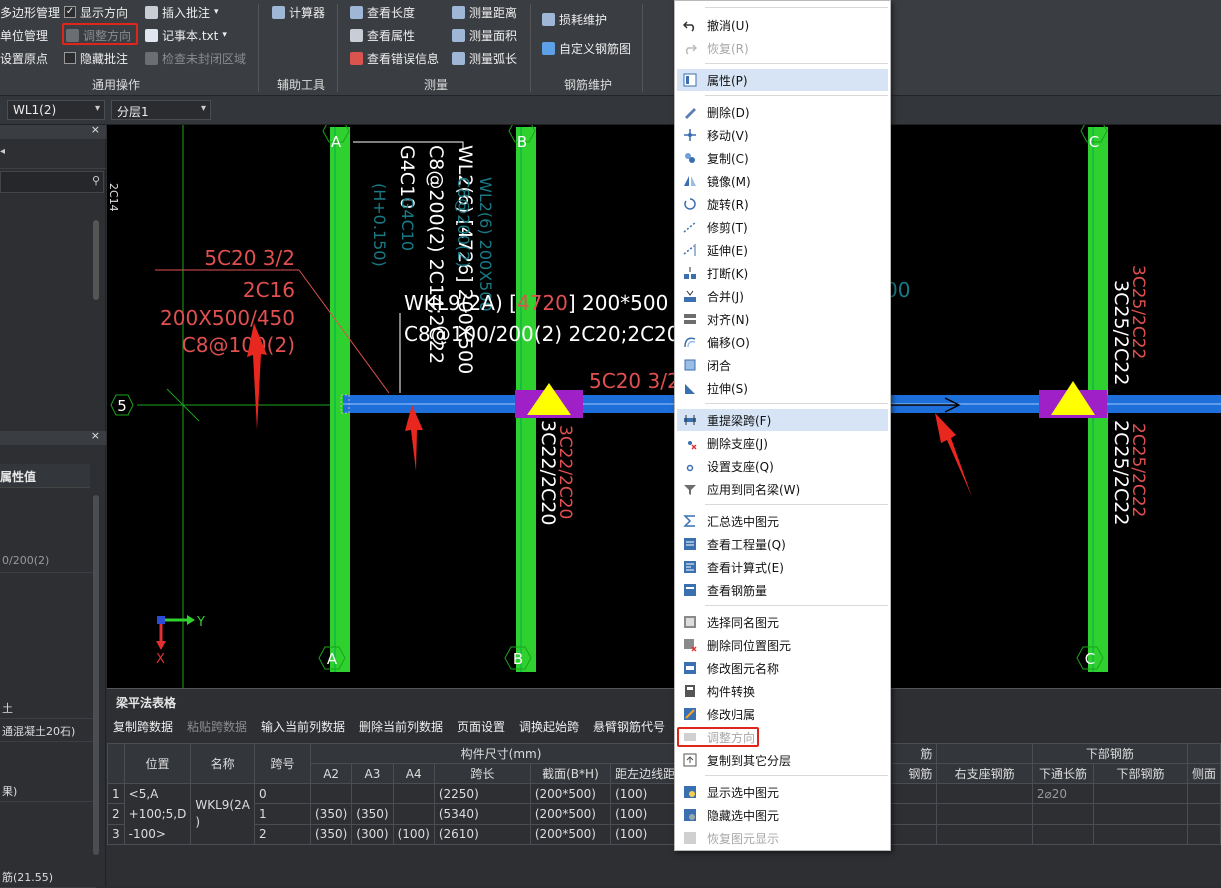  Describe the element at coordinates (586, 48) in the screenshot. I see `custom-rebar-button: 自定义钢筋图` at that location.